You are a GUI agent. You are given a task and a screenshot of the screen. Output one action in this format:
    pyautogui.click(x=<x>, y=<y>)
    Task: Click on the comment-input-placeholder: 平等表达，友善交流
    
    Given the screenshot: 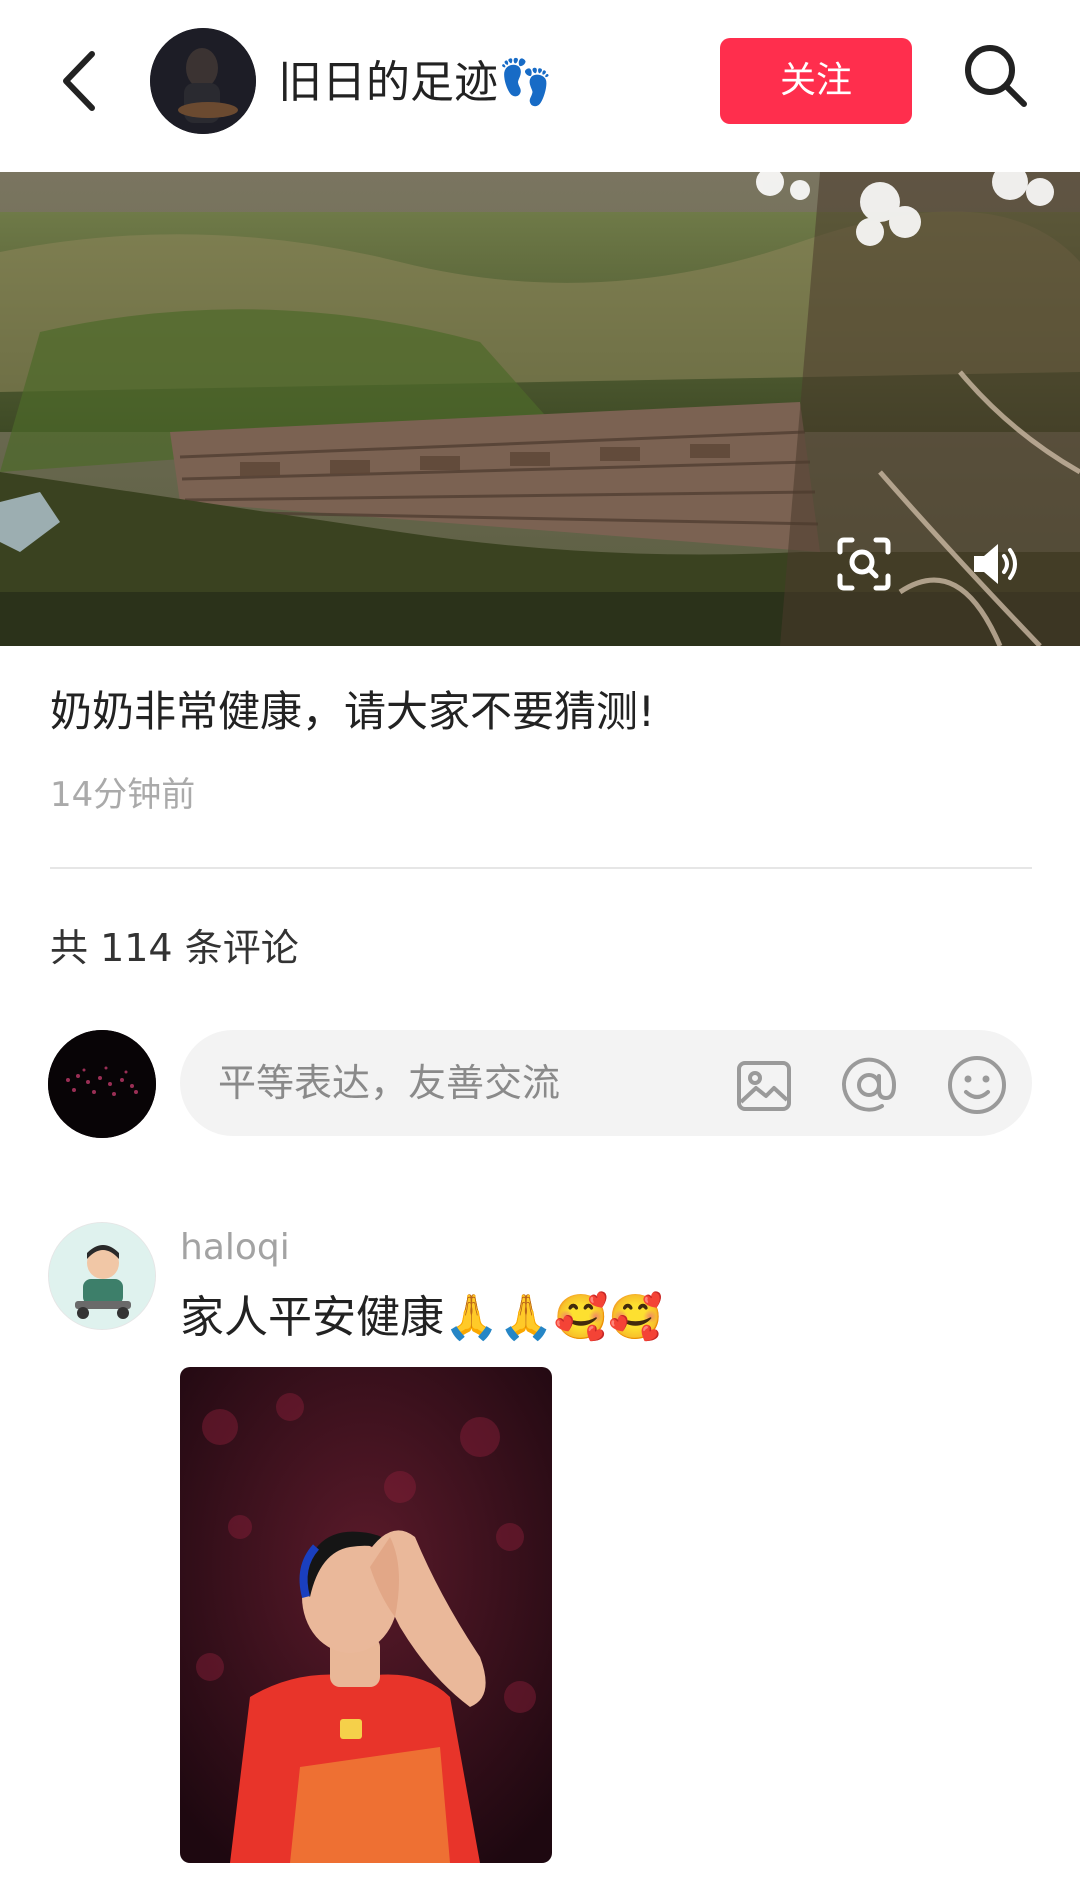 What is the action you would take?
    pyautogui.click(x=389, y=1083)
    